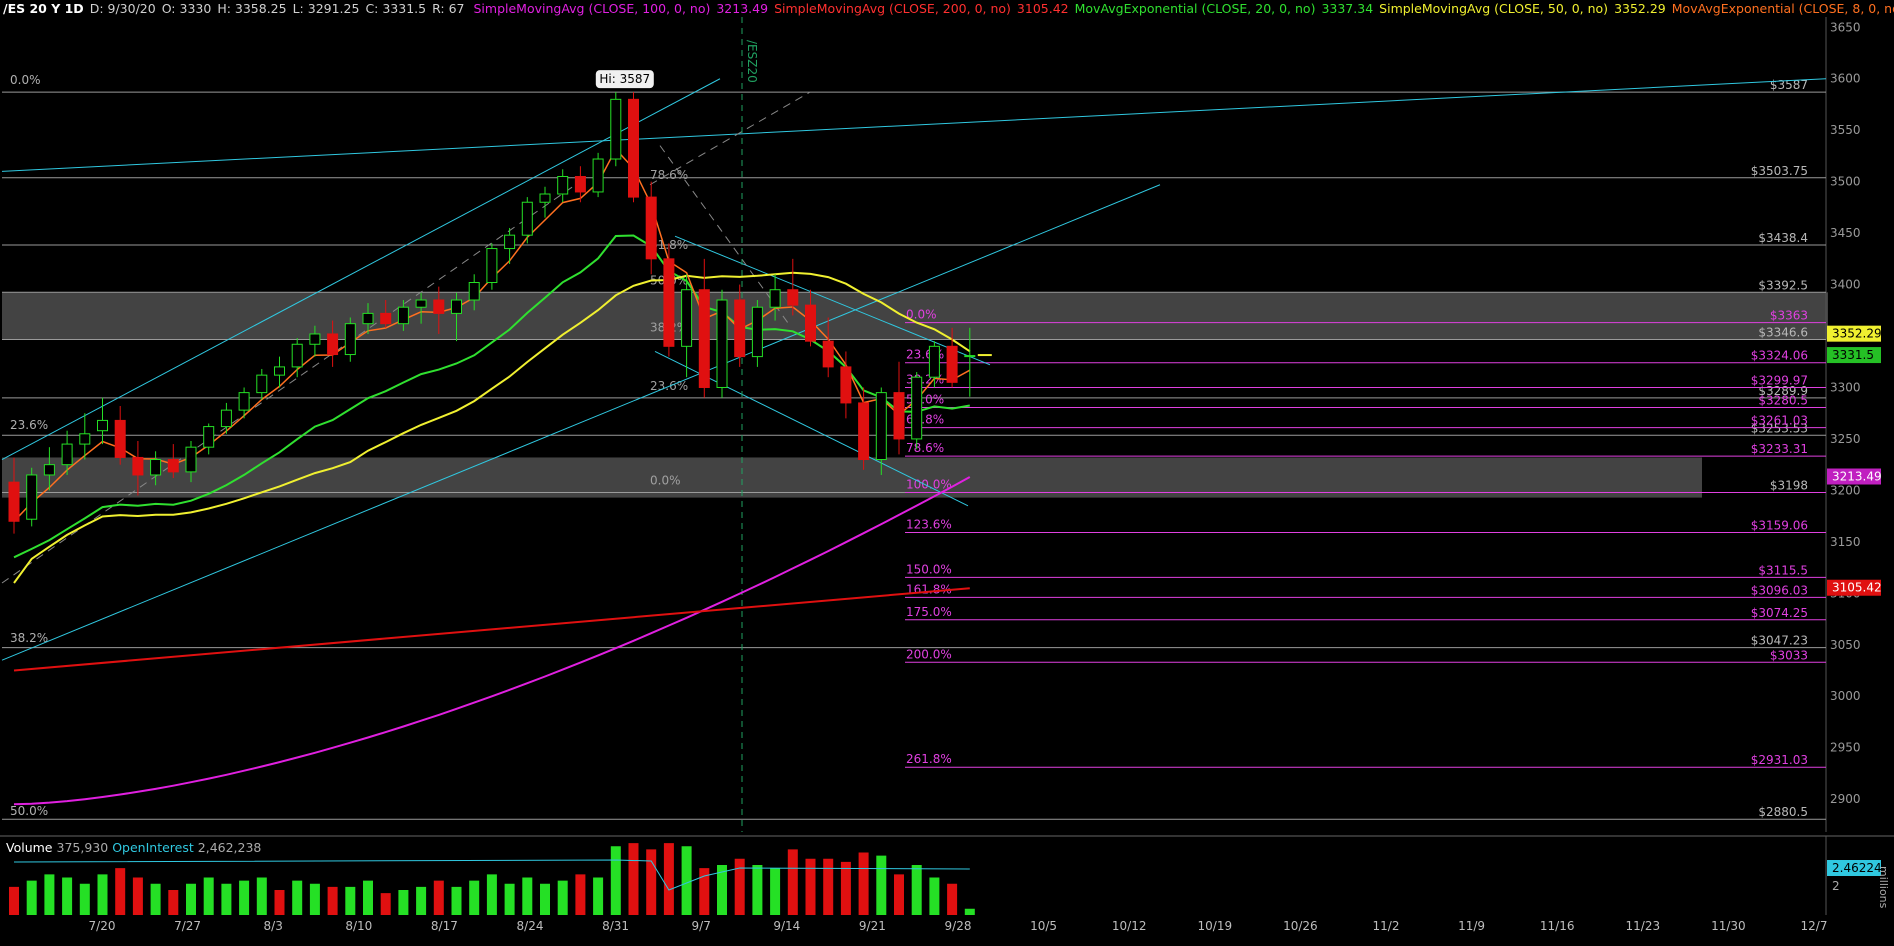  Describe the element at coordinates (1845, 182) in the screenshot. I see `y-tick-label: 3500` at that location.